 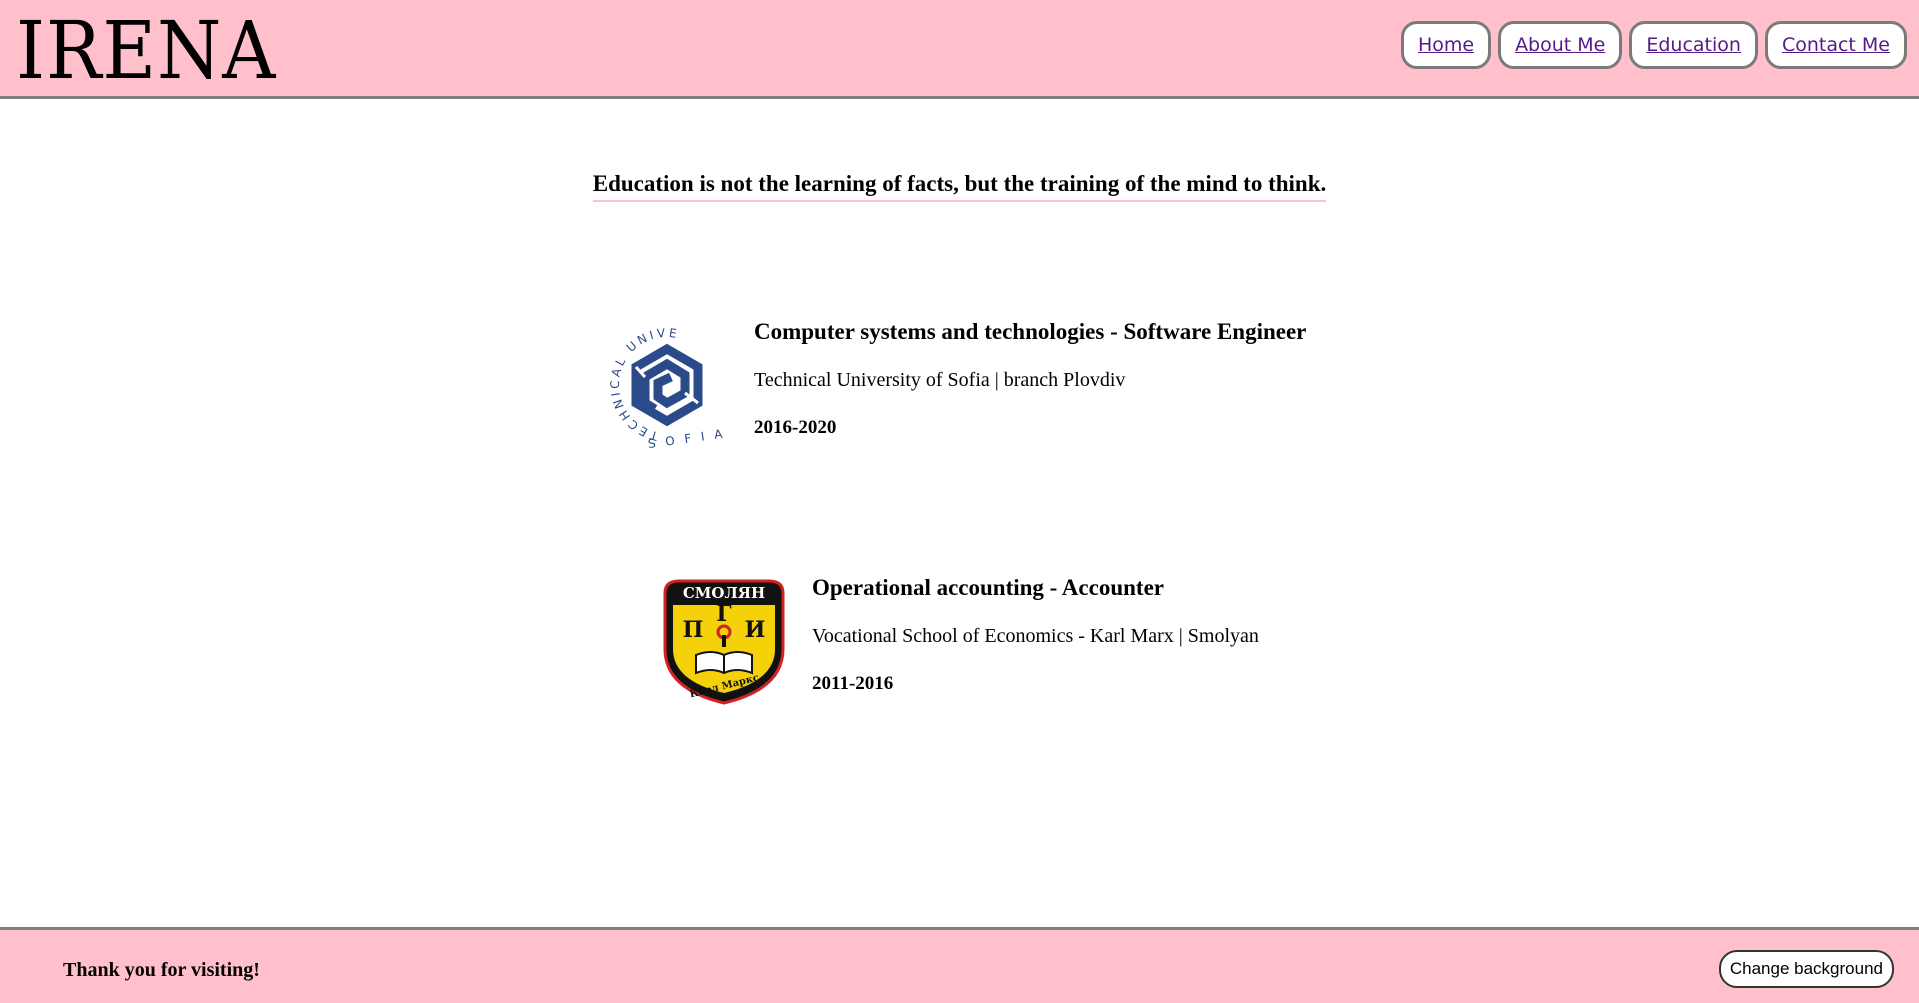 I want to click on nav-about-link: About Me, so click(x=1560, y=45).